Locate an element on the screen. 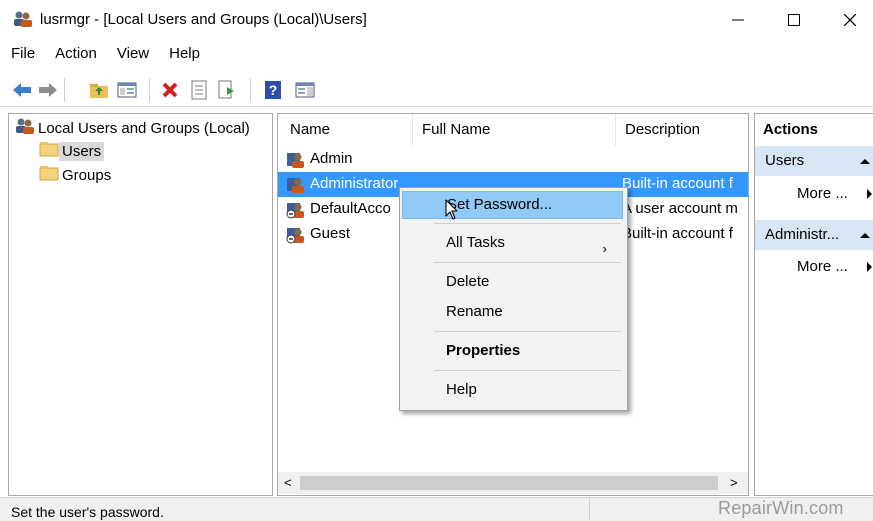 Image resolution: width=873 pixels, height=521 pixels. maximize-button is located at coordinates (794, 20).